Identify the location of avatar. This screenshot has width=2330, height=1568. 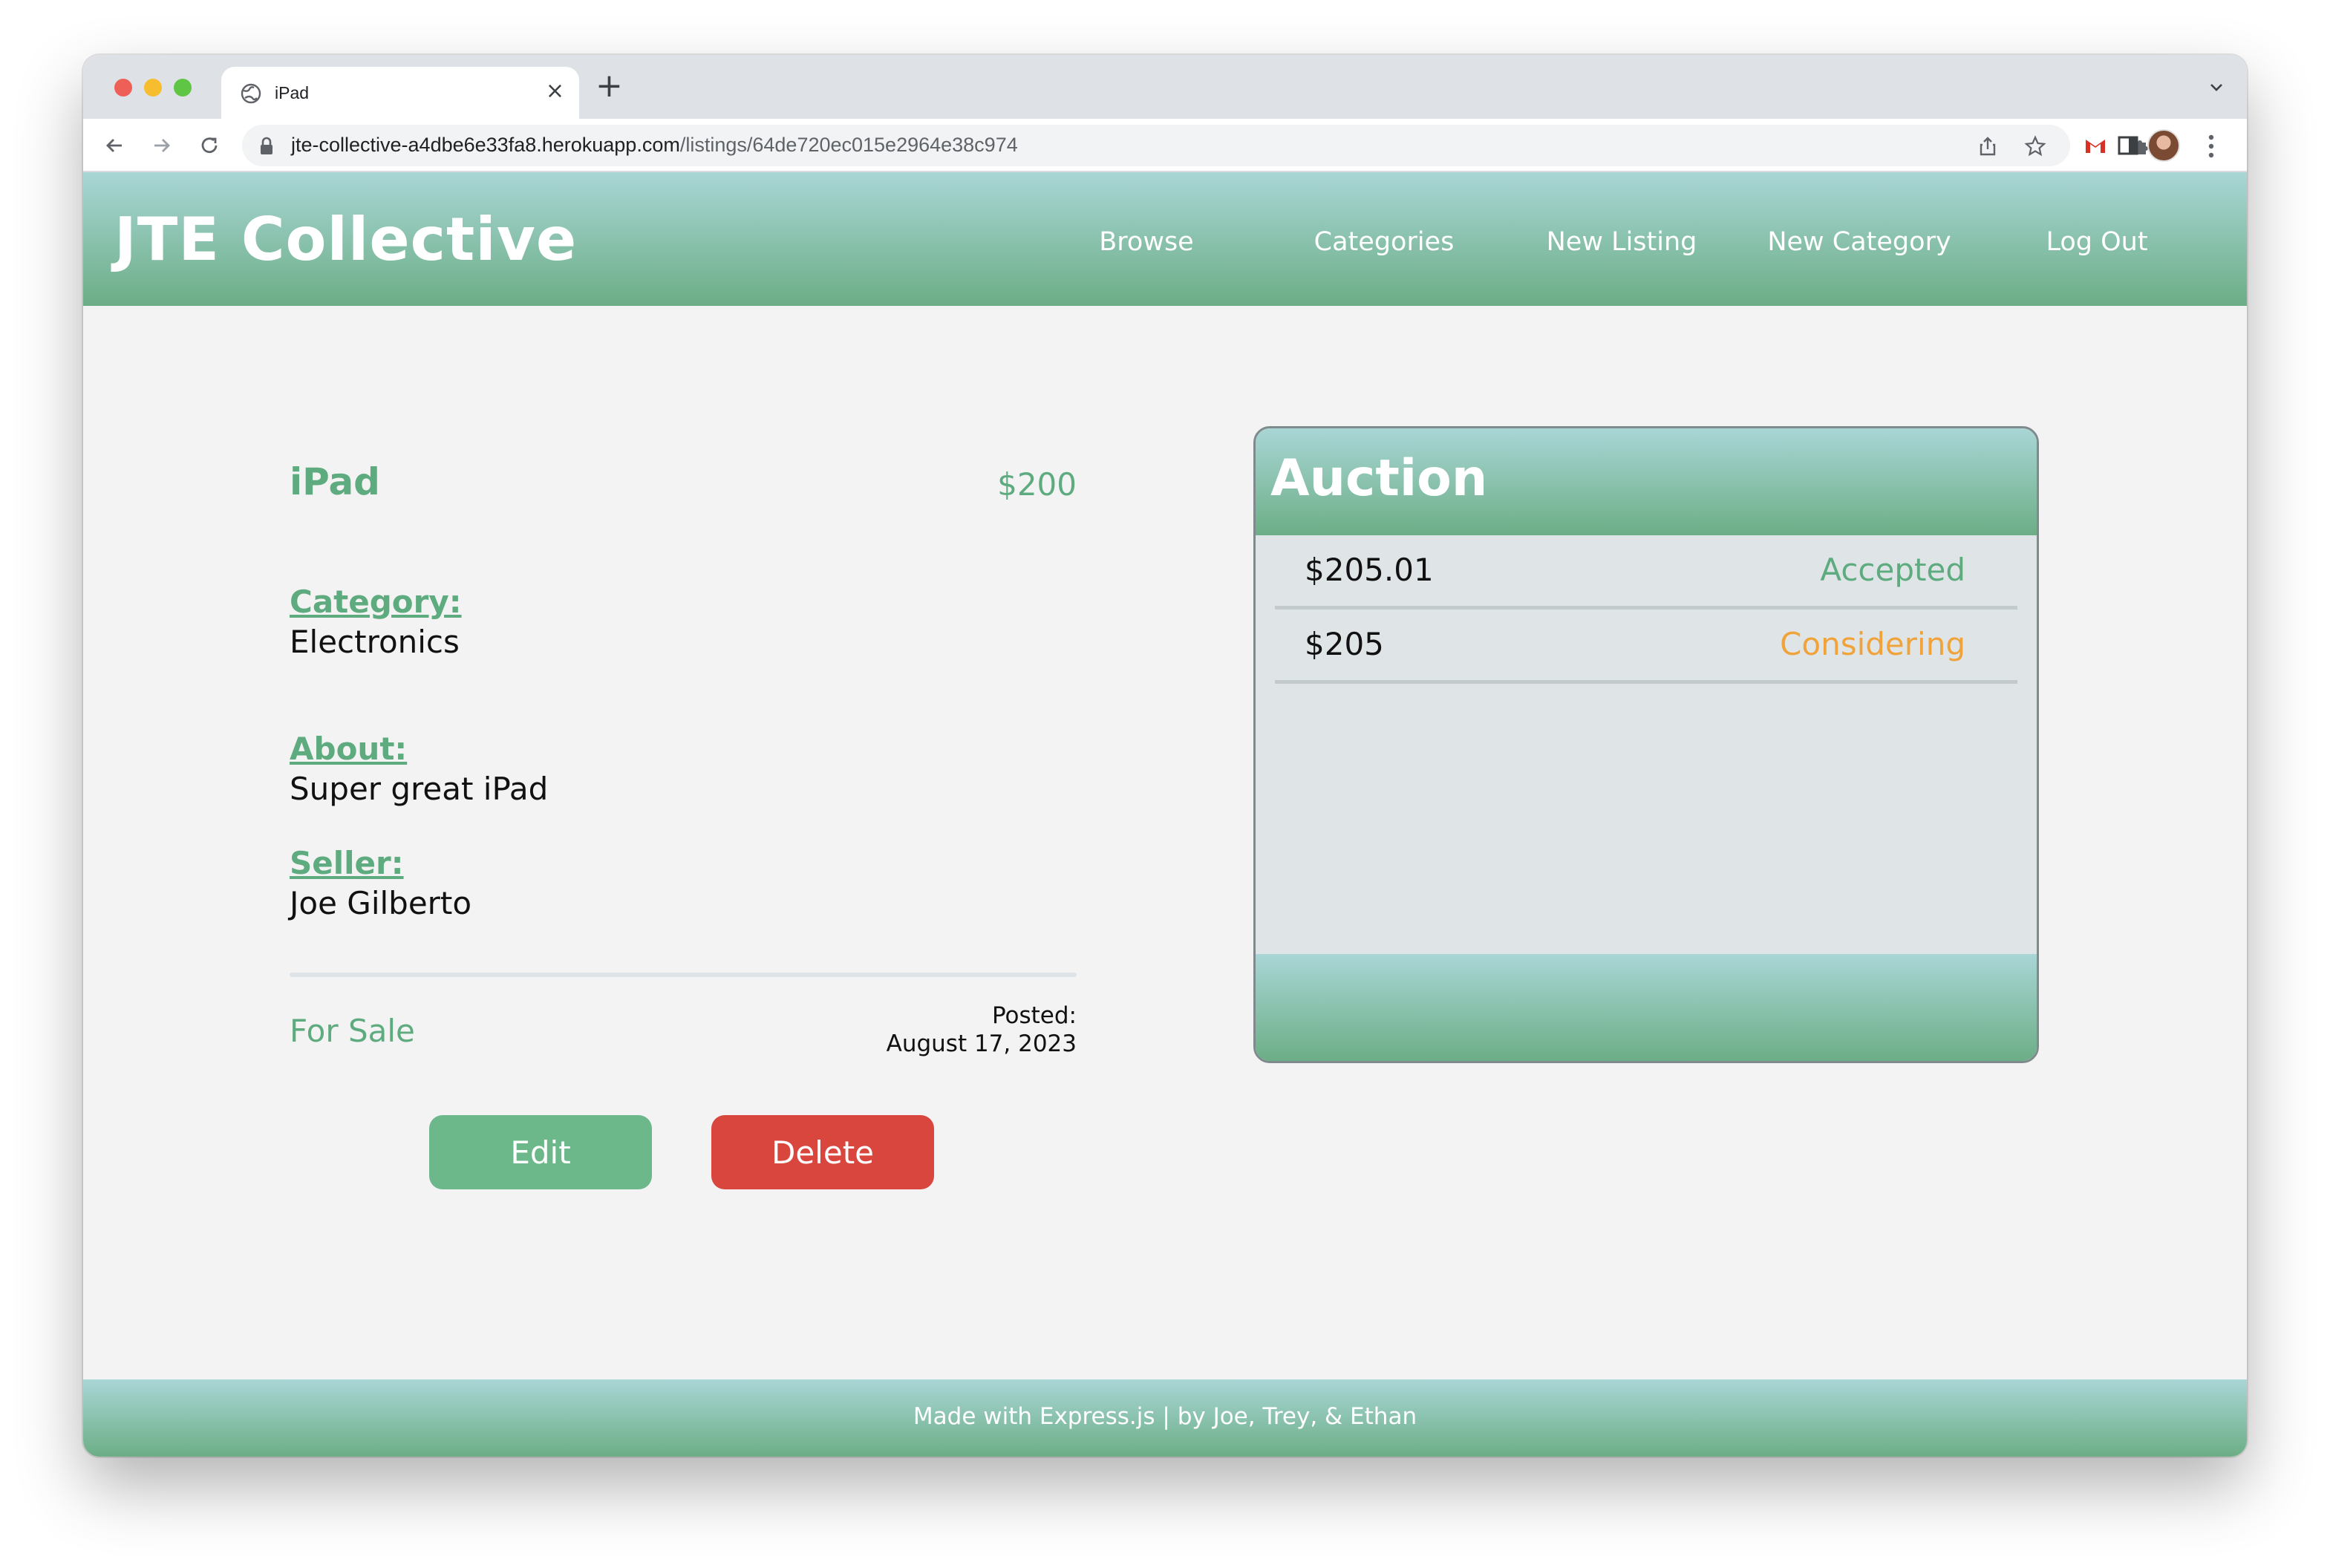
(2163, 145).